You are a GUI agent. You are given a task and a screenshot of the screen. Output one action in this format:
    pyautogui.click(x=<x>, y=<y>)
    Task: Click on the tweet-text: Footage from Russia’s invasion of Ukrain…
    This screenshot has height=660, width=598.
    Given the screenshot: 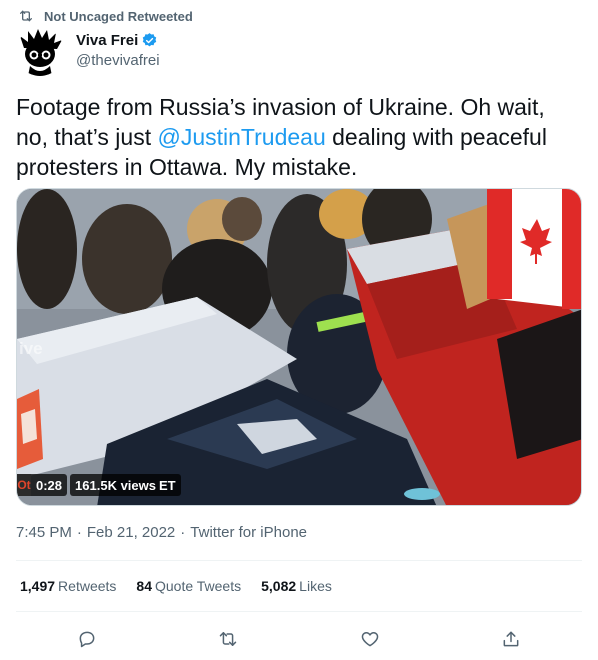 What is the action you would take?
    pyautogui.click(x=298, y=137)
    